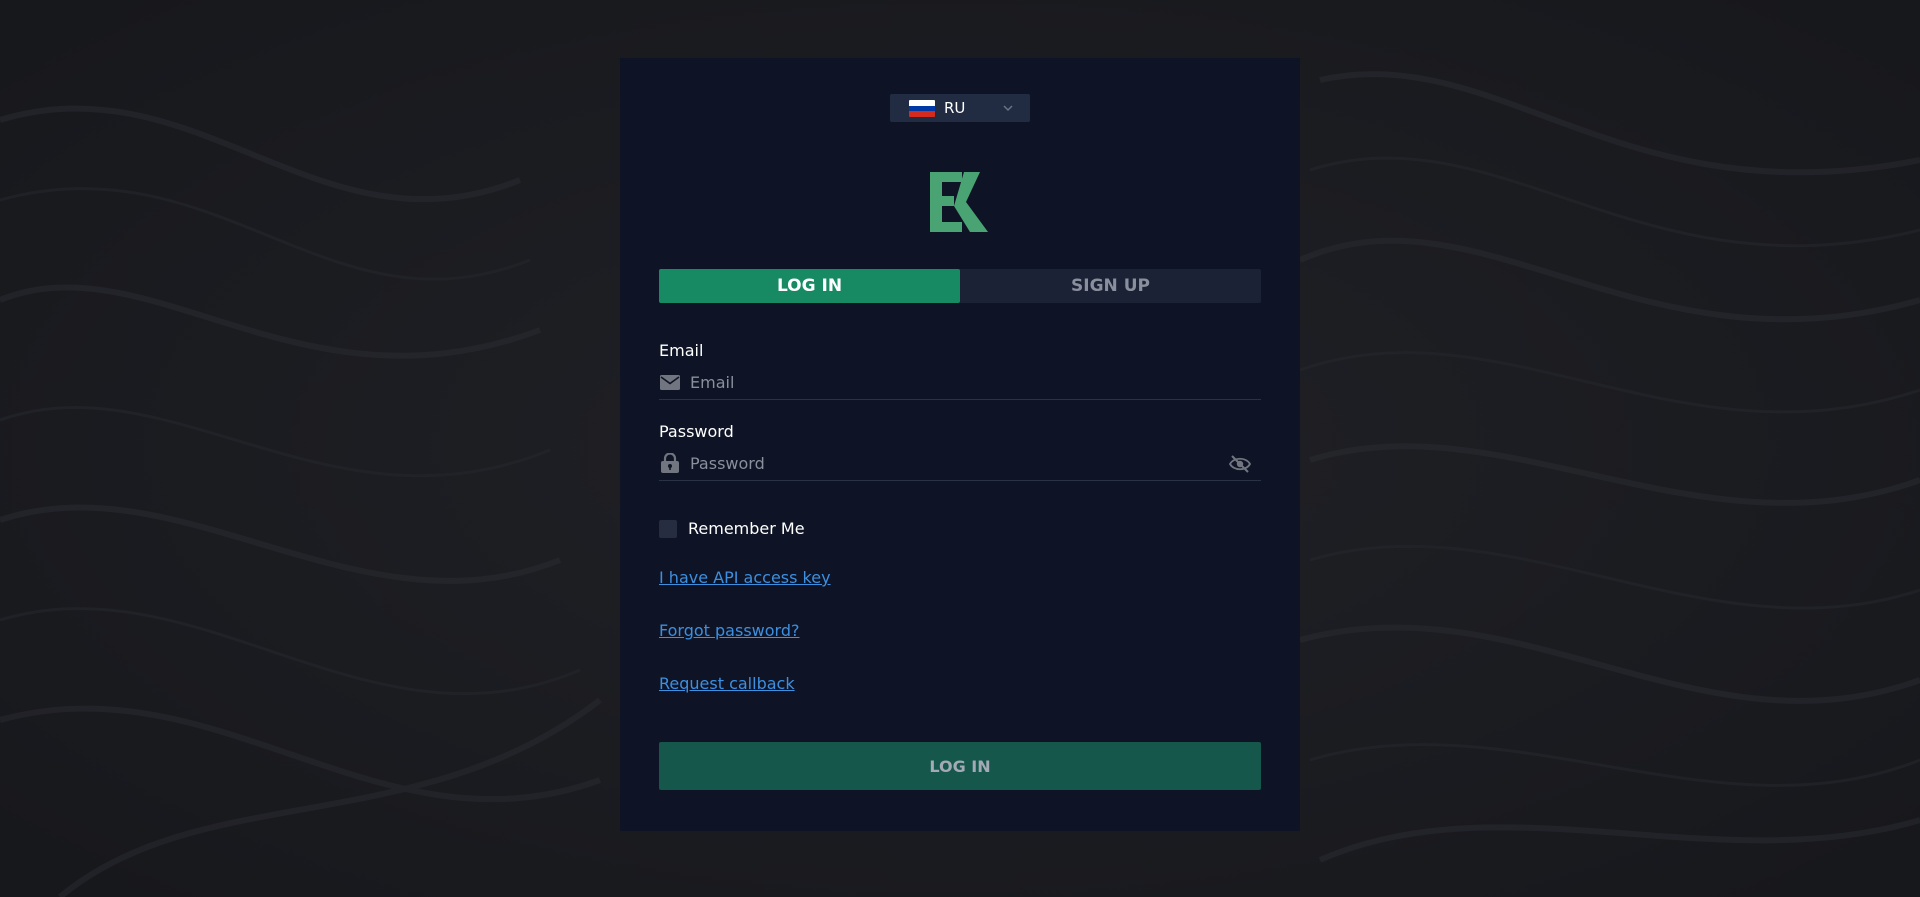  What do you see at coordinates (955, 108) in the screenshot?
I see `language-code: RU` at bounding box center [955, 108].